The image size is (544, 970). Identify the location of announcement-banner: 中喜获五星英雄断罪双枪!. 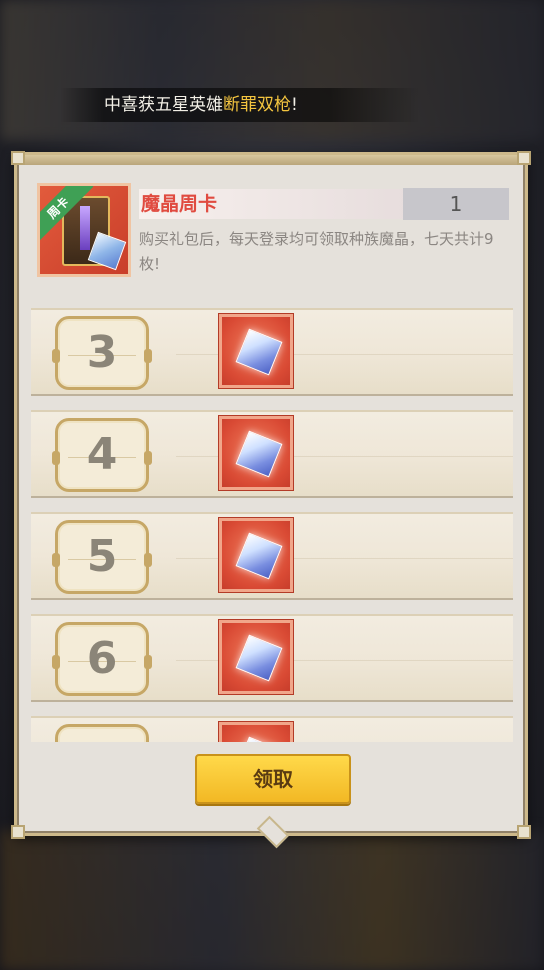
(240, 105).